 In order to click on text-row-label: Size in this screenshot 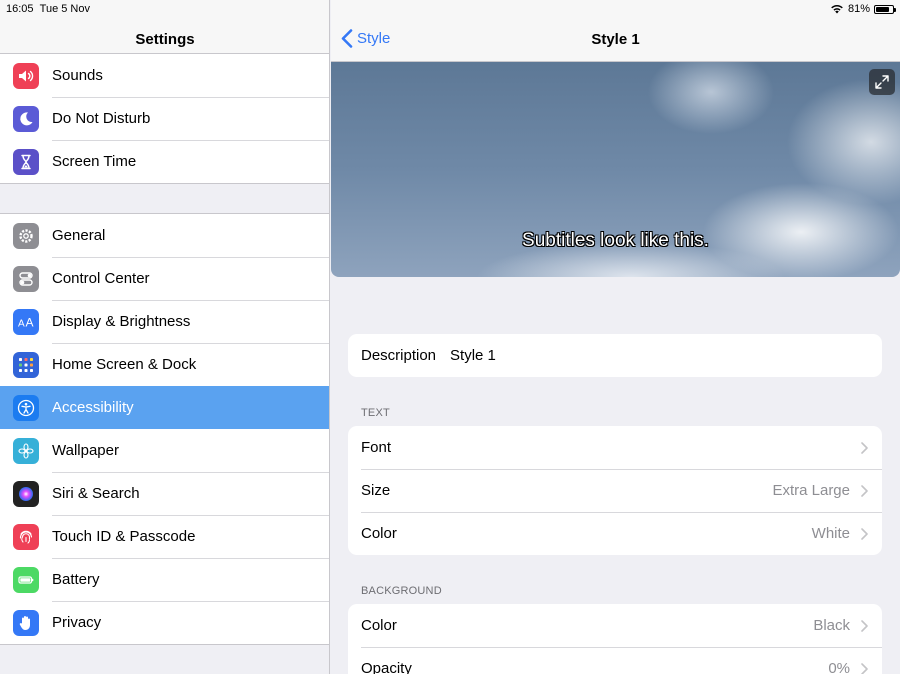, I will do `click(376, 490)`.